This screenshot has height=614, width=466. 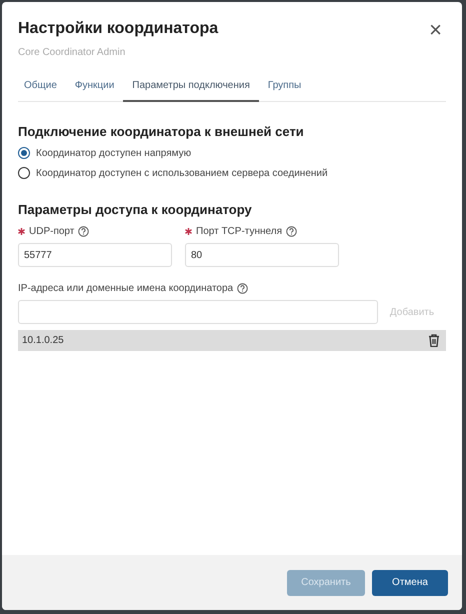 I want to click on field-label: UDP-порт, so click(x=51, y=231).